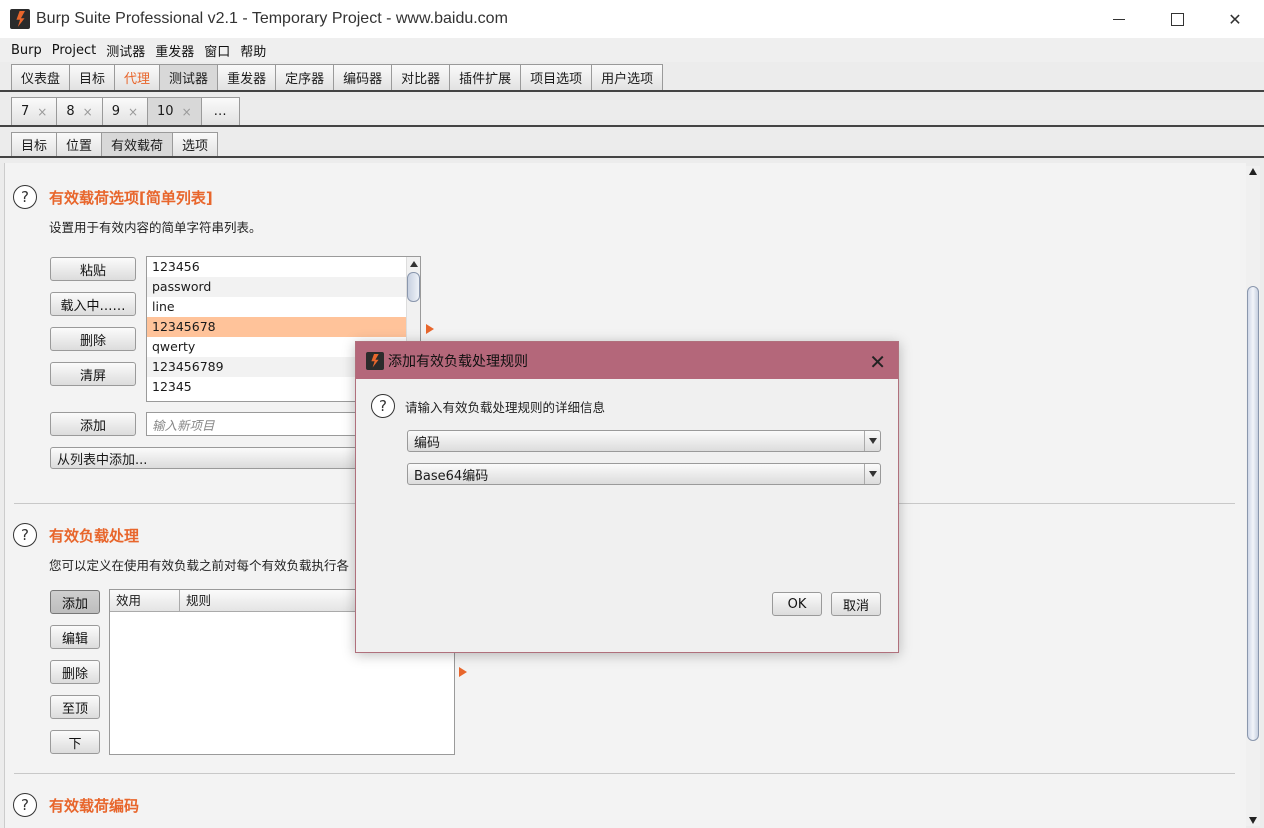  What do you see at coordinates (125, 111) in the screenshot?
I see `attack-tab-9: 9 ×` at bounding box center [125, 111].